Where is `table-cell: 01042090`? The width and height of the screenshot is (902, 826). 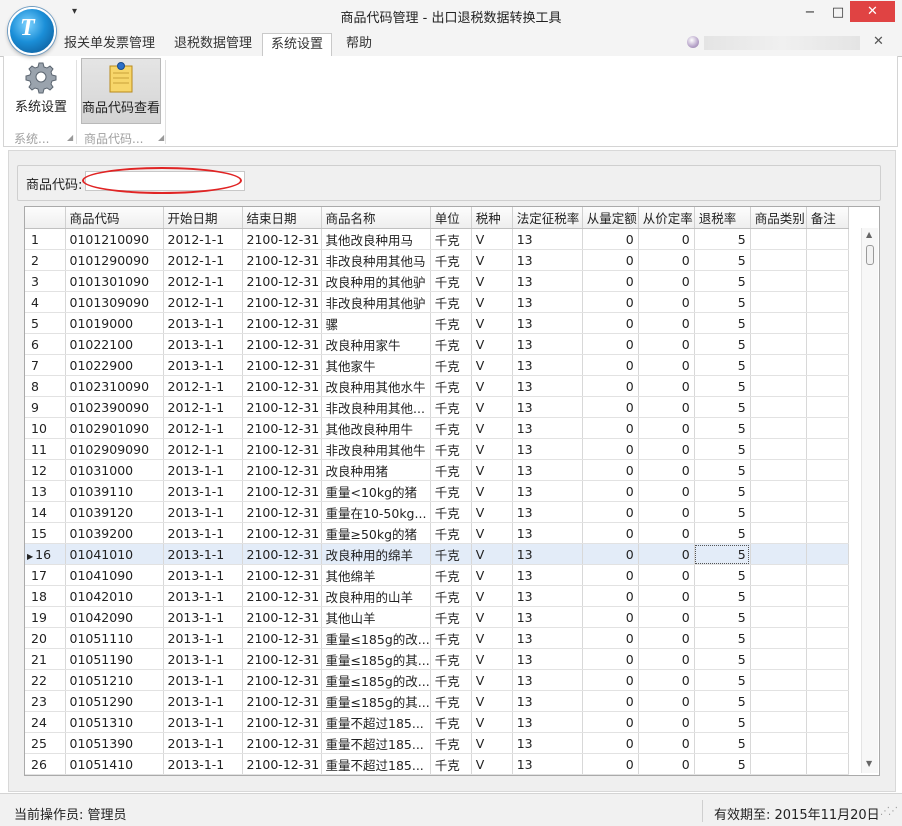 table-cell: 01042090 is located at coordinates (114, 617).